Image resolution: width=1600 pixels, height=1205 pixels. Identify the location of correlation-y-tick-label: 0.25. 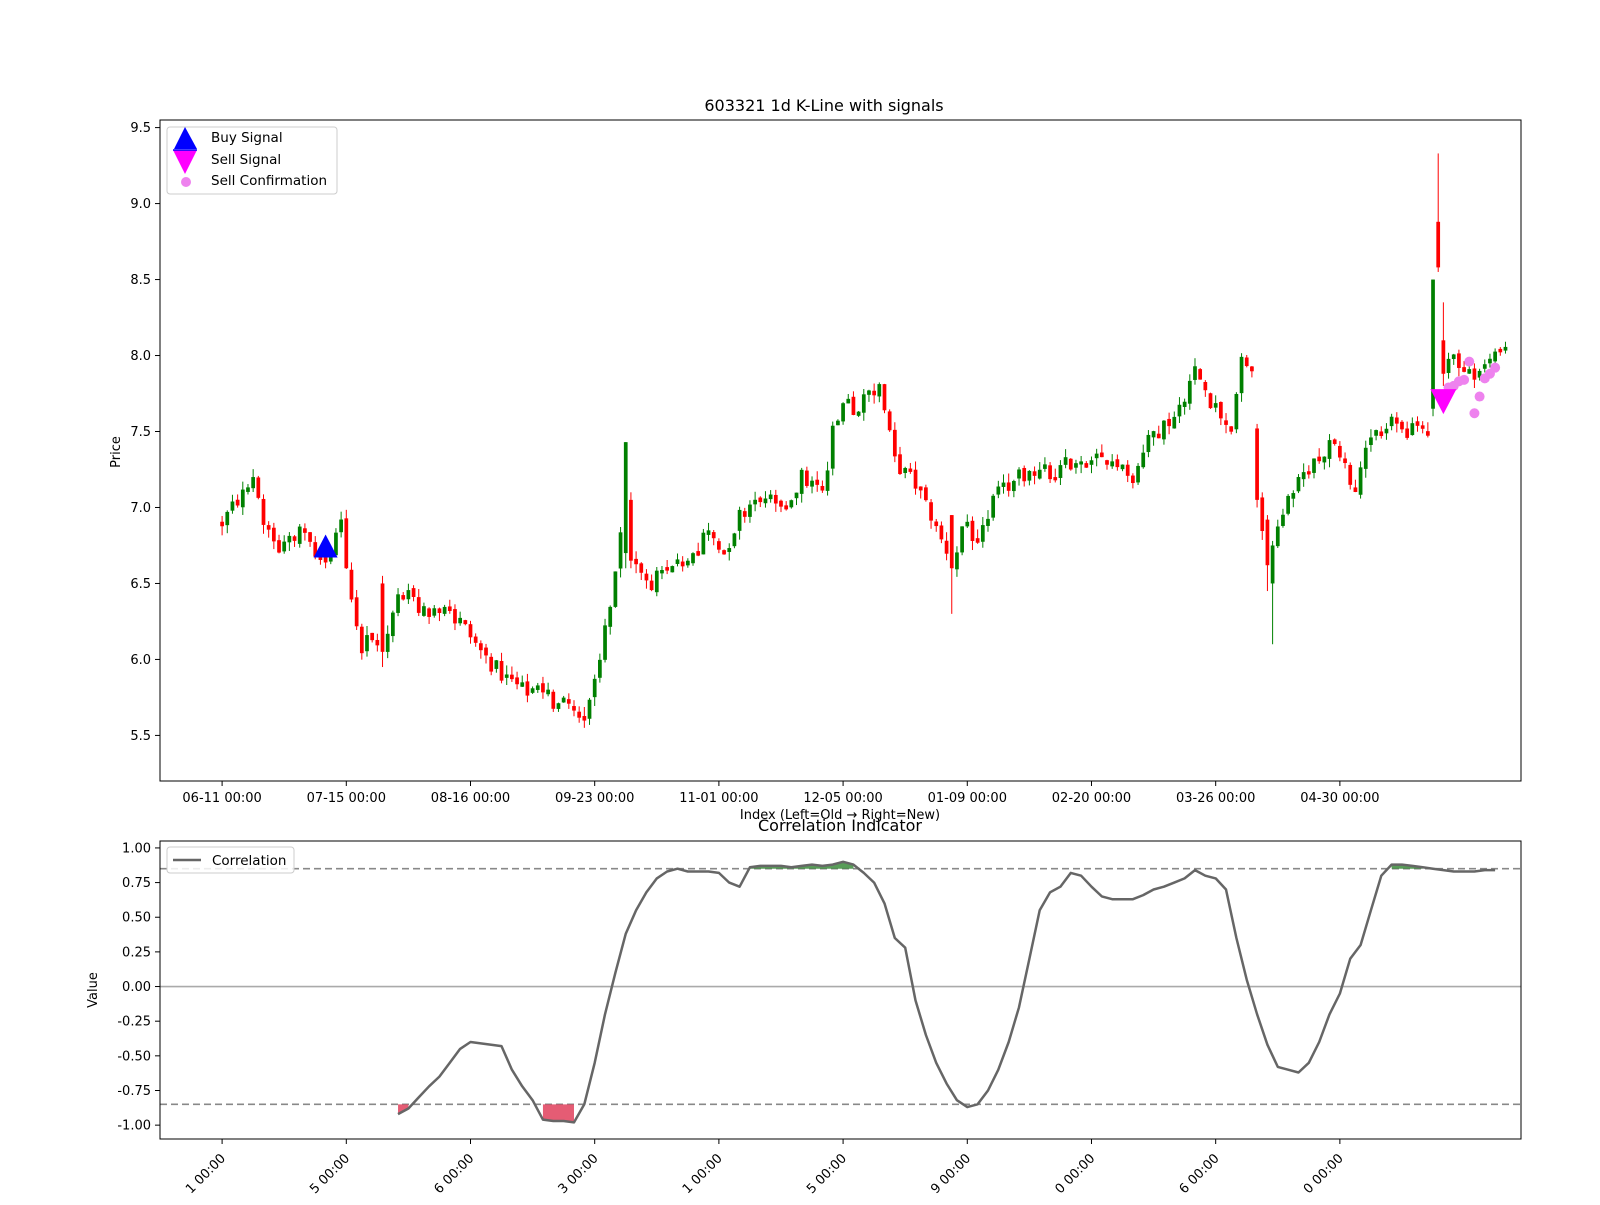
(136, 952).